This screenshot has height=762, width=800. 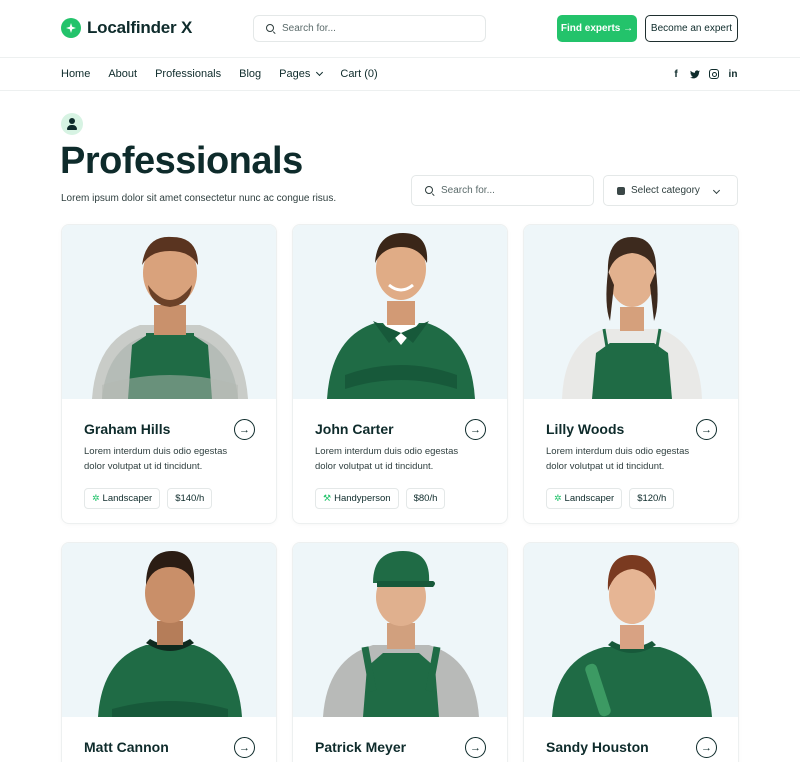 What do you see at coordinates (400, 747) in the screenshot?
I see `professional-name: Patrick Meyer` at bounding box center [400, 747].